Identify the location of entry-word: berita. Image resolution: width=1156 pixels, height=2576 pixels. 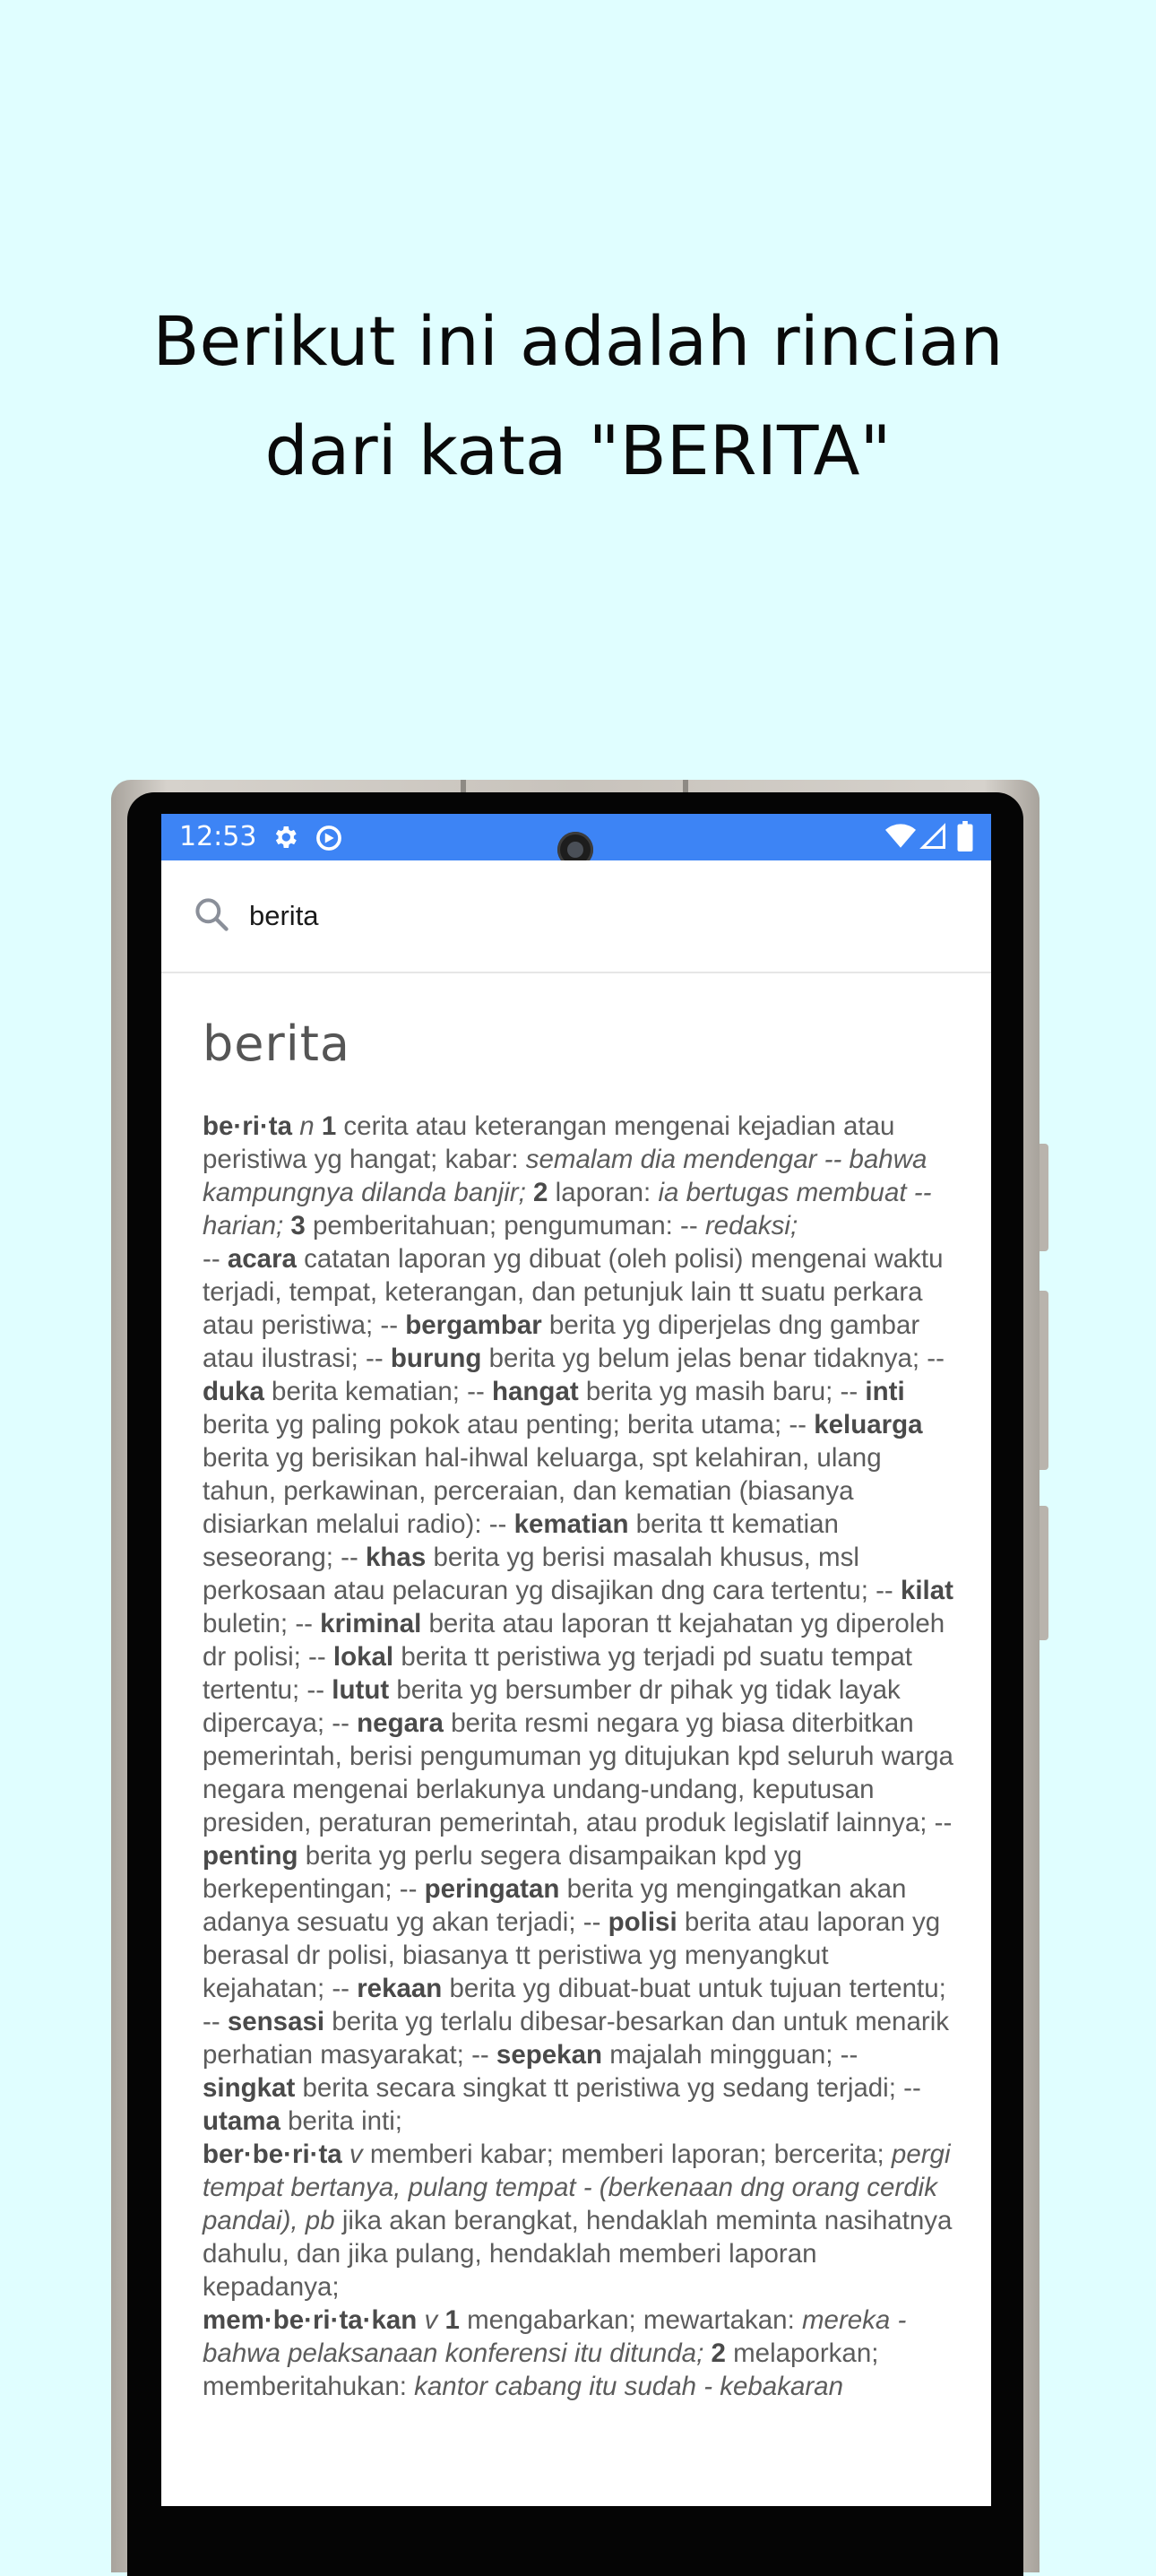
(277, 1044).